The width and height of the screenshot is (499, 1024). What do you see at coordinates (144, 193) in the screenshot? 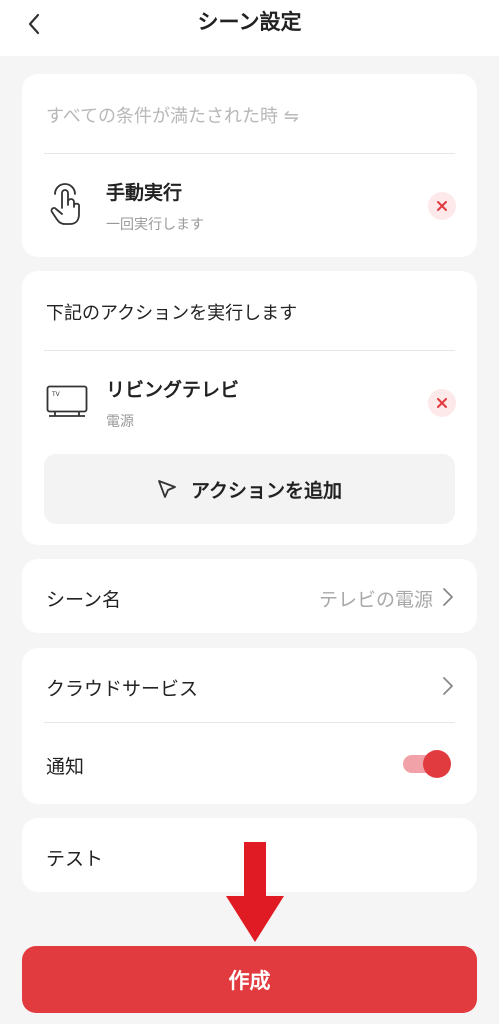
I see `condition-item-title: 手動実行` at bounding box center [144, 193].